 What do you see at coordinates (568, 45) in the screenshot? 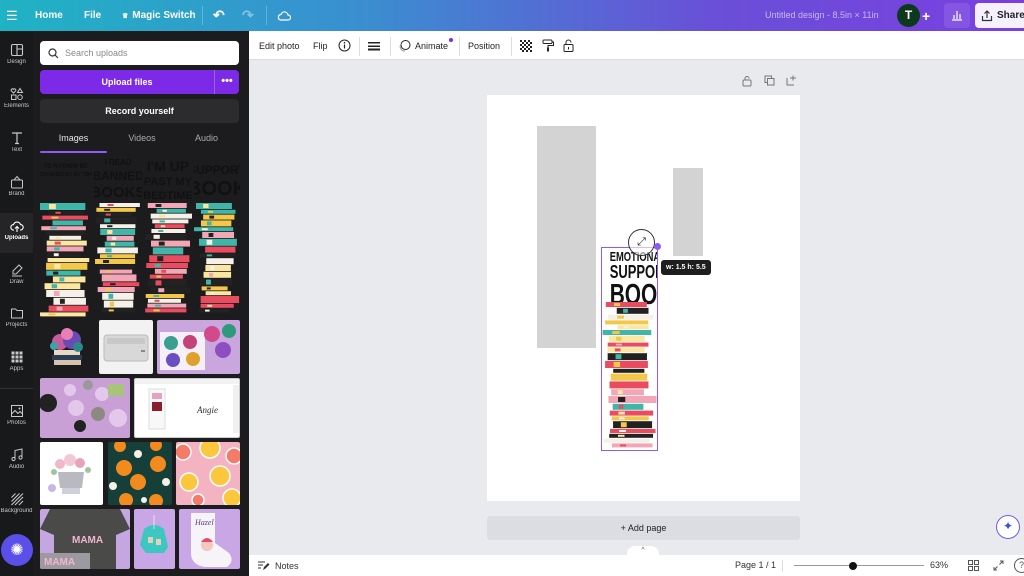
I see `lock-icon` at bounding box center [568, 45].